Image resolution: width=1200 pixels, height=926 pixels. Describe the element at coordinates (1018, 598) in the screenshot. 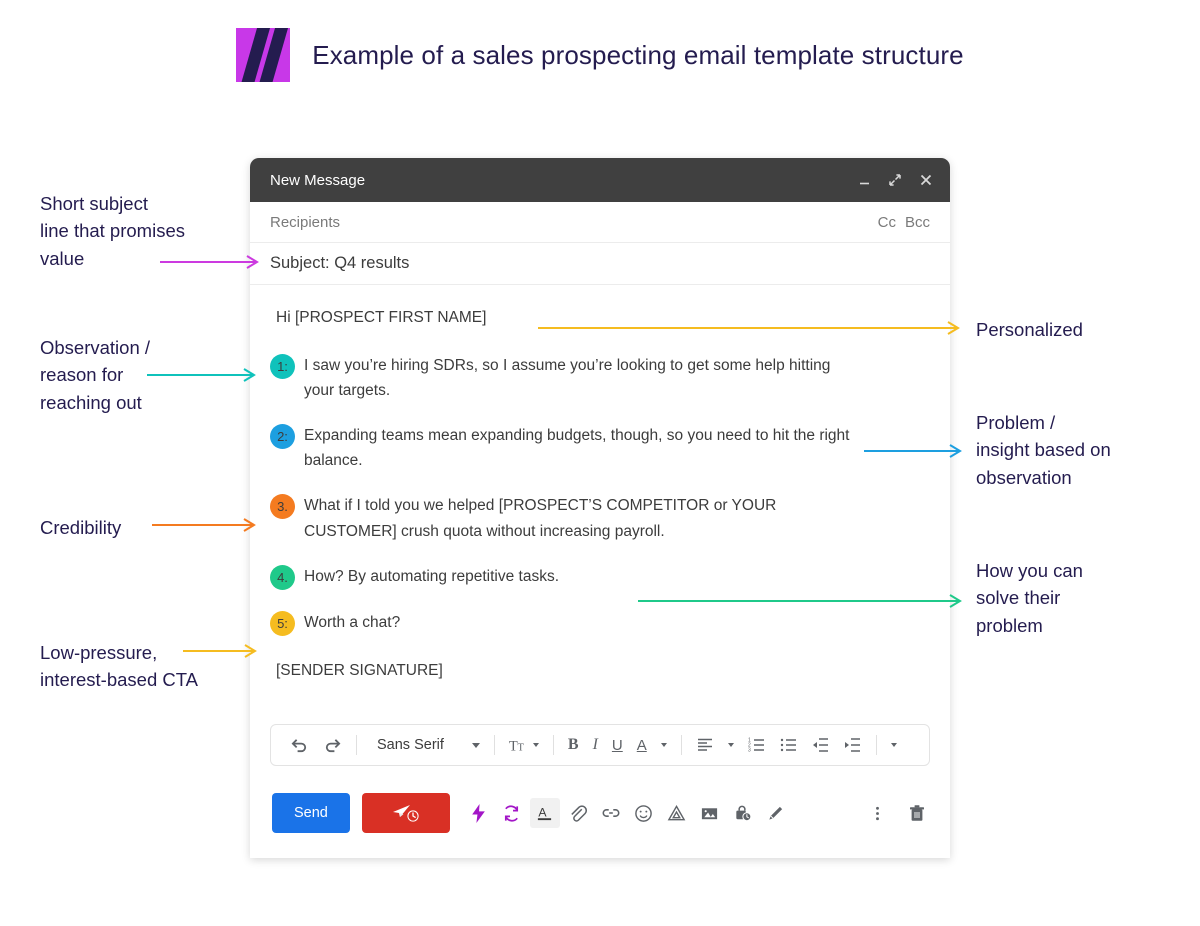

I see `annotation-line: solve their` at that location.